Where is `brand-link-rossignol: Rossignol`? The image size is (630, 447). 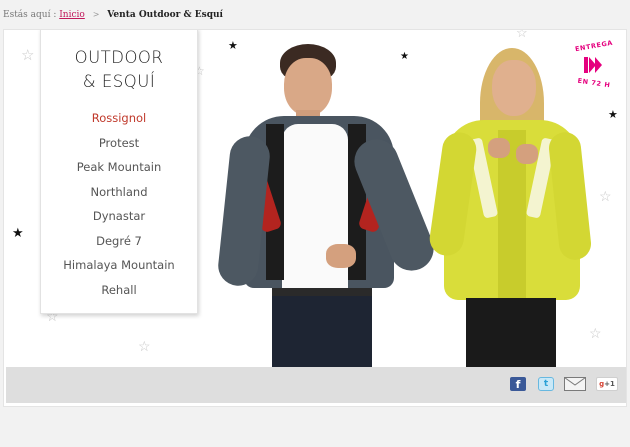
brand-link-rossignol: Rossignol is located at coordinates (119, 118).